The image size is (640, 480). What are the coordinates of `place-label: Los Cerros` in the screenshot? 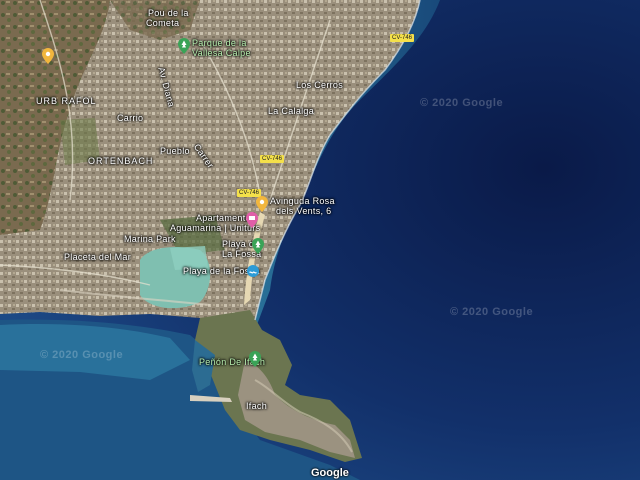 It's located at (319, 85).